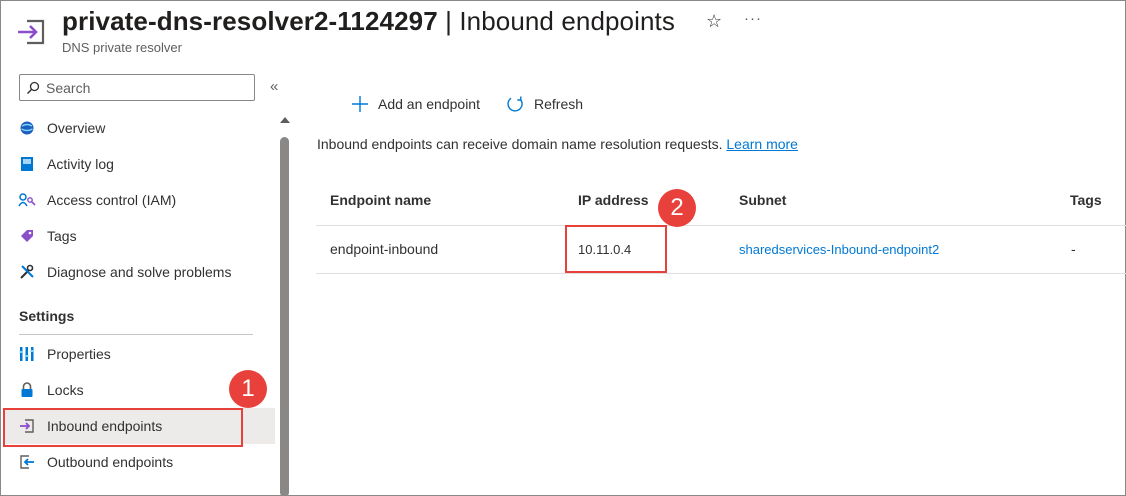  What do you see at coordinates (27, 462) in the screenshot?
I see `outbound-icon` at bounding box center [27, 462].